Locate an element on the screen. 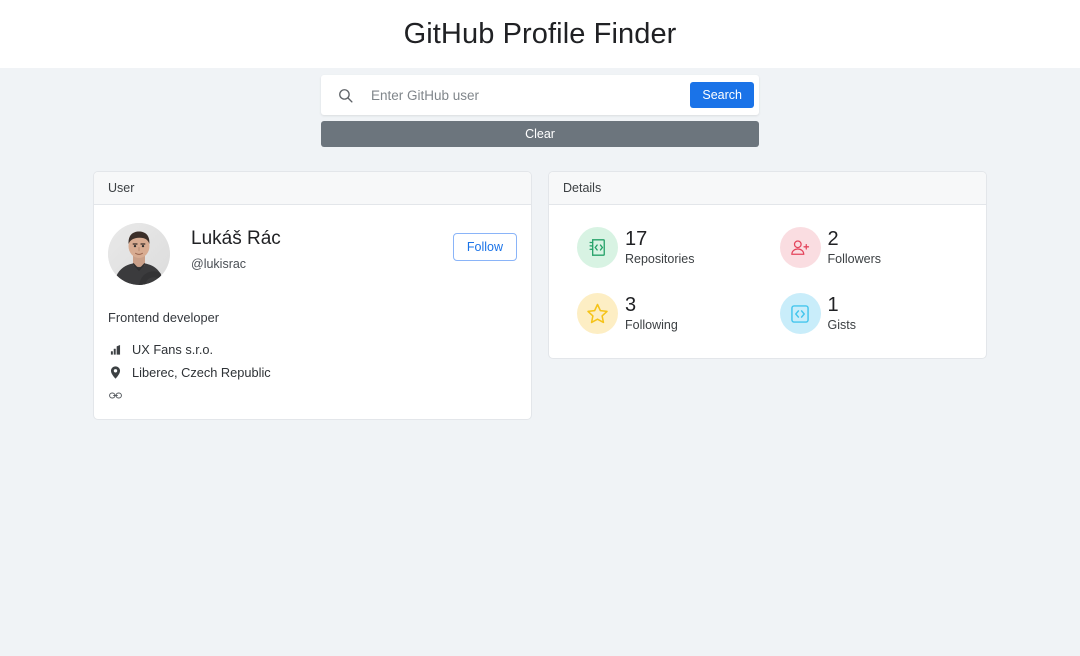  user-bio: Frontend developer is located at coordinates (163, 317).